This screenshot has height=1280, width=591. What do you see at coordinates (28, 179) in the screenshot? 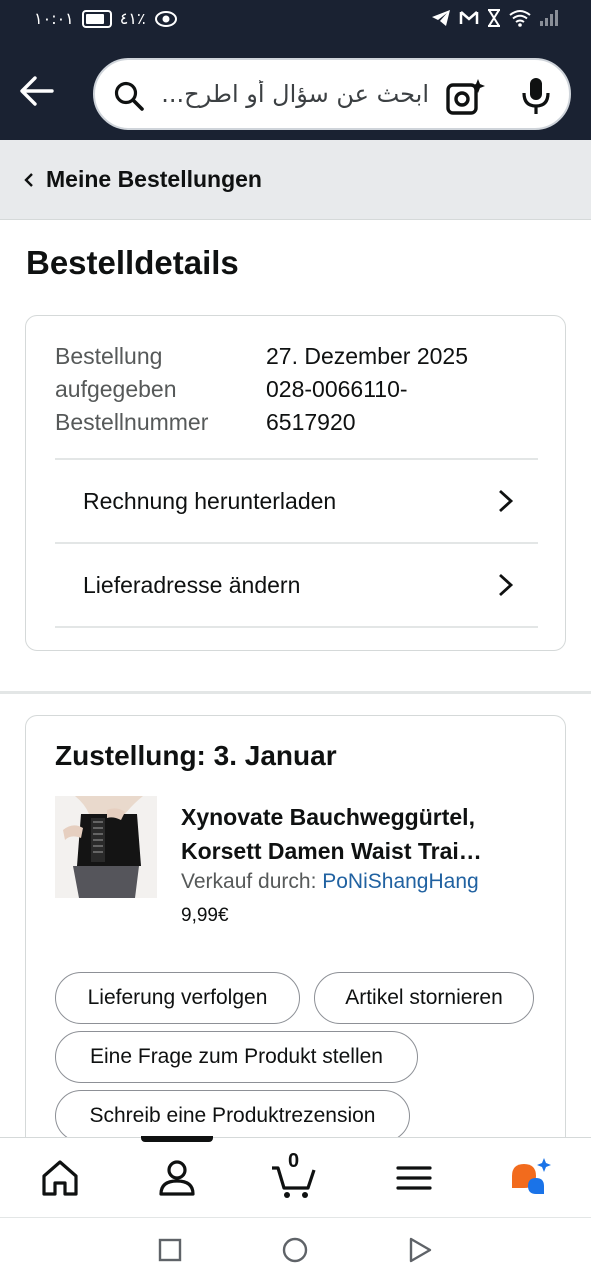
I see `chevron-left-icon` at bounding box center [28, 179].